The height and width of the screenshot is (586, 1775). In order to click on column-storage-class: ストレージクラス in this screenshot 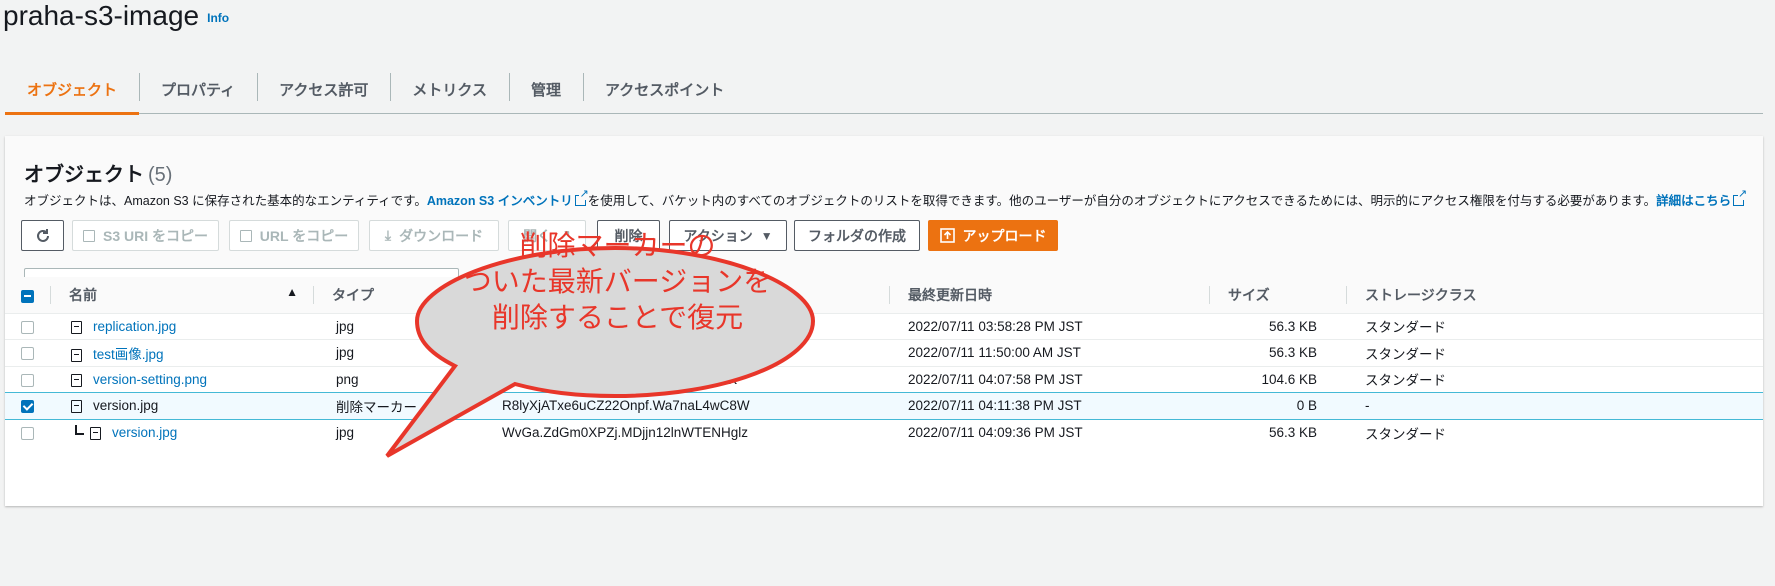, I will do `click(1555, 295)`.